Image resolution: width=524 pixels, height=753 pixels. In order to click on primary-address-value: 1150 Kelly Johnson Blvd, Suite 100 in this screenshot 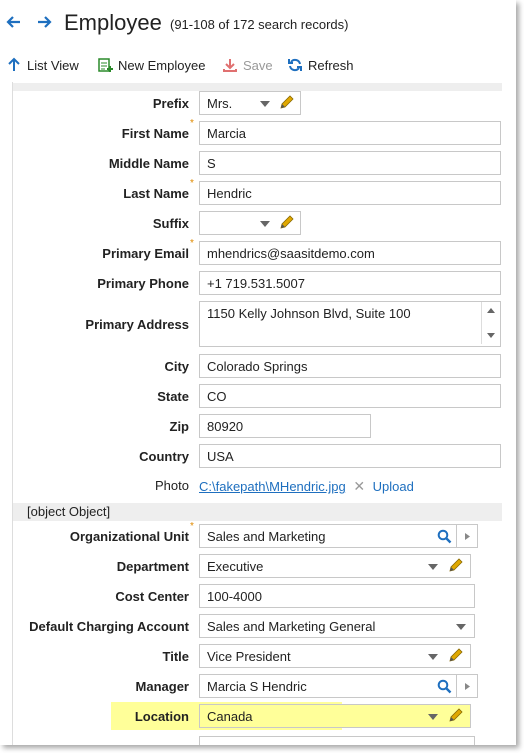, I will do `click(309, 313)`.